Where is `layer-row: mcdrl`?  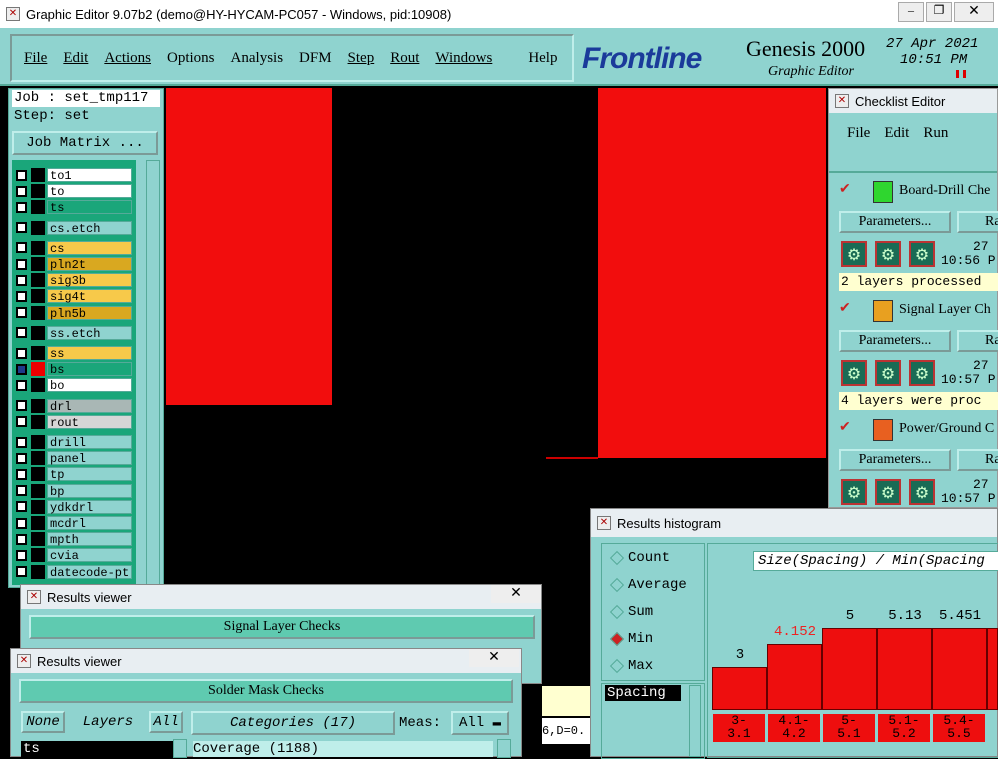 layer-row: mcdrl is located at coordinates (74, 523).